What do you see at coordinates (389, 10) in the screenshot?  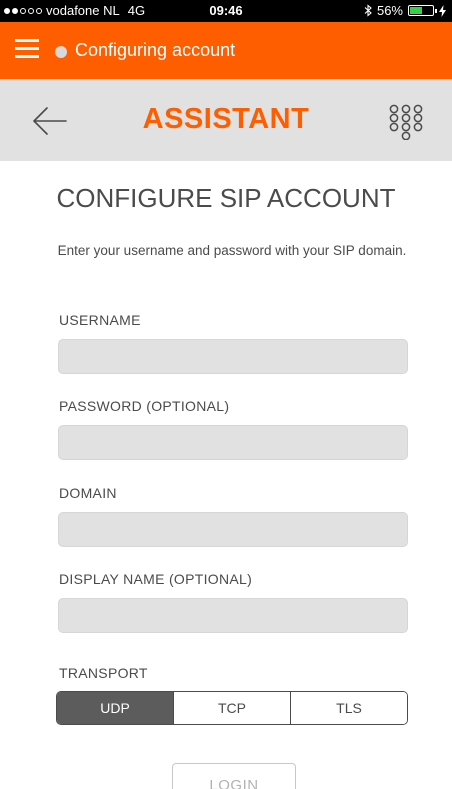 I see `battery-percent: 56%` at bounding box center [389, 10].